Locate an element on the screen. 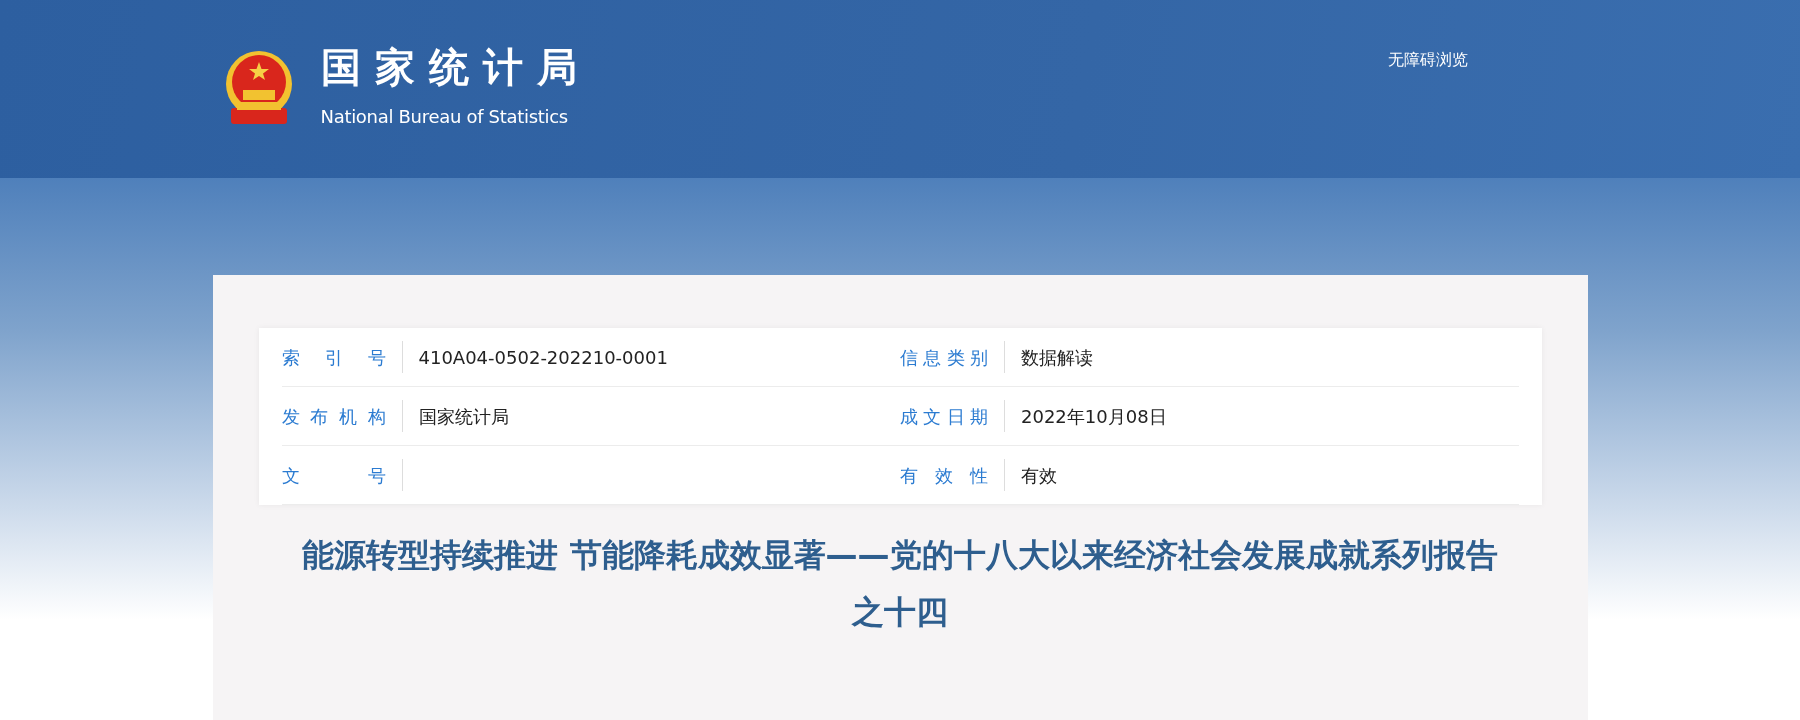  field-label: 成文日期 is located at coordinates (944, 416).